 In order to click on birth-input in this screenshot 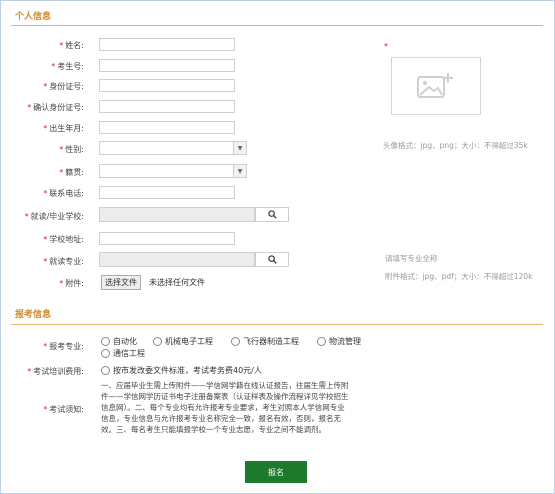, I will do `click(167, 127)`.